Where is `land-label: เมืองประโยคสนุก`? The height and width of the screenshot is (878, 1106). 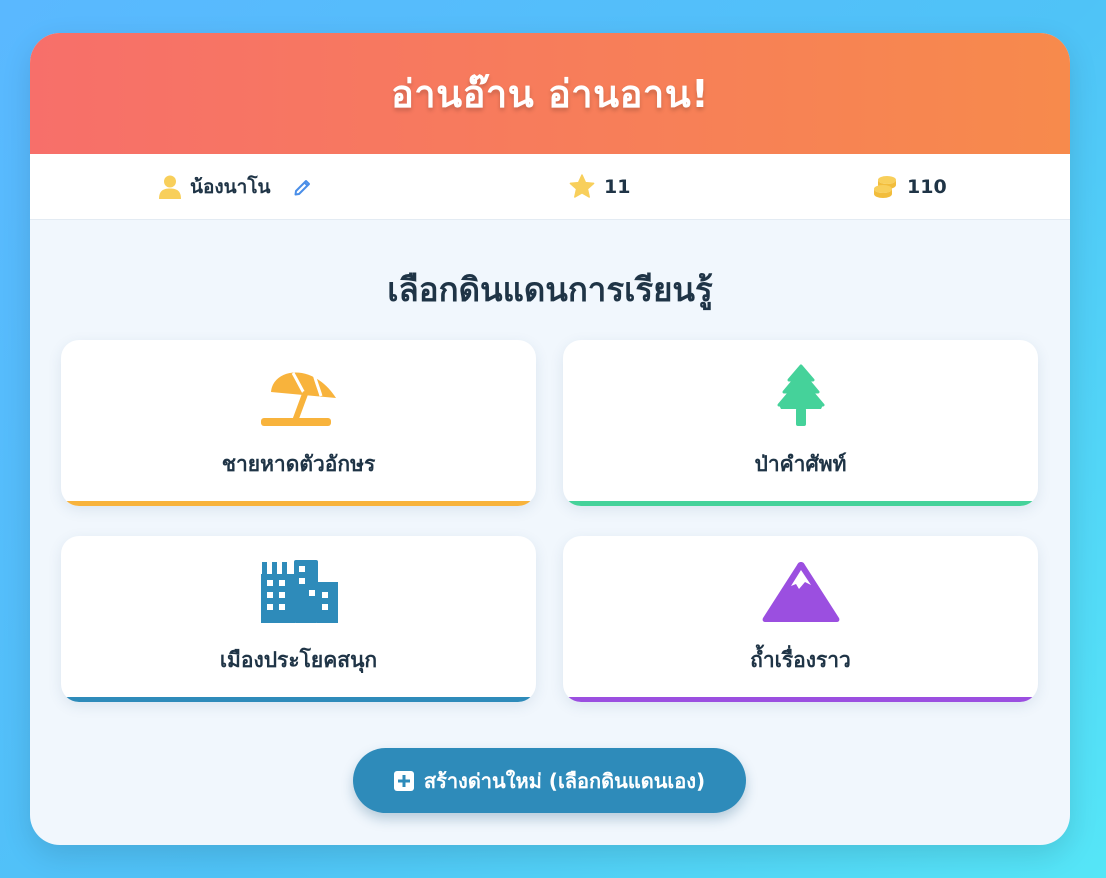
land-label: เมืองประโยคสนุก is located at coordinates (298, 660).